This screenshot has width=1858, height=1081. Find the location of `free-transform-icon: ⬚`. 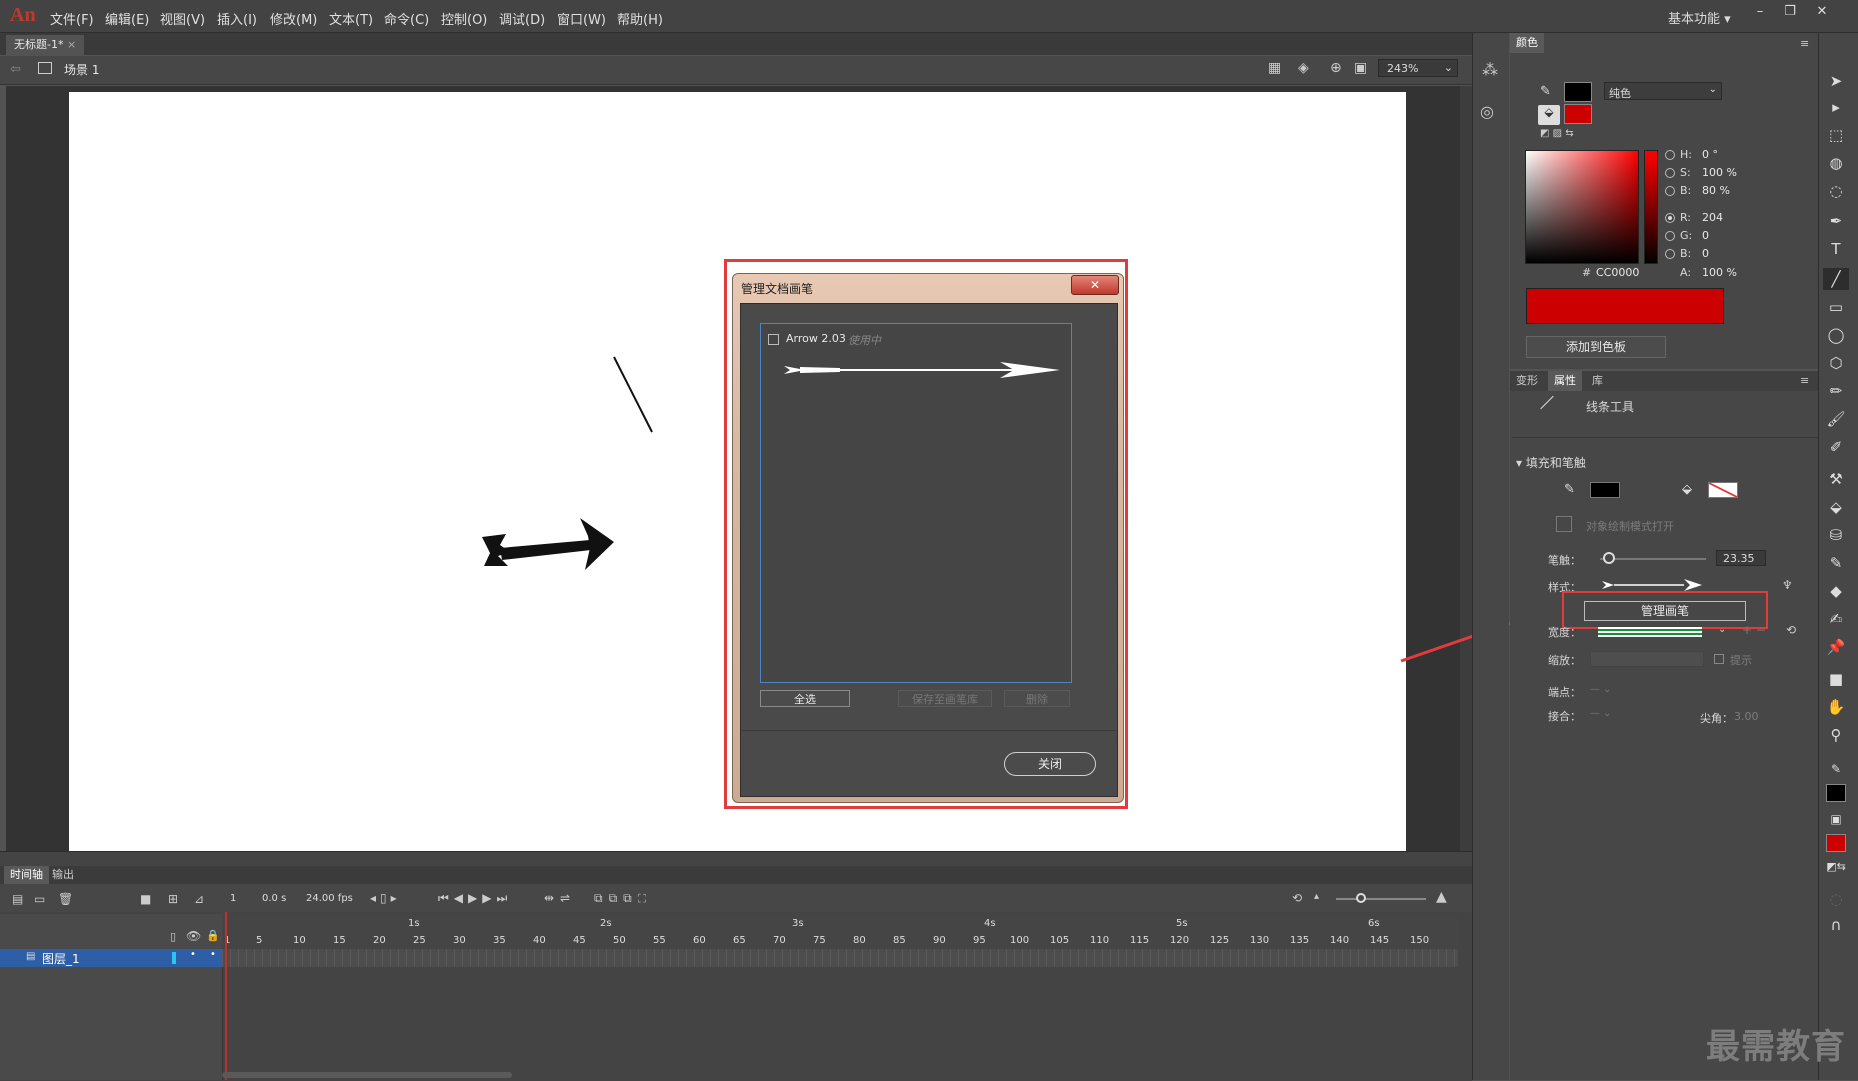

free-transform-icon: ⬚ is located at coordinates (1836, 135).